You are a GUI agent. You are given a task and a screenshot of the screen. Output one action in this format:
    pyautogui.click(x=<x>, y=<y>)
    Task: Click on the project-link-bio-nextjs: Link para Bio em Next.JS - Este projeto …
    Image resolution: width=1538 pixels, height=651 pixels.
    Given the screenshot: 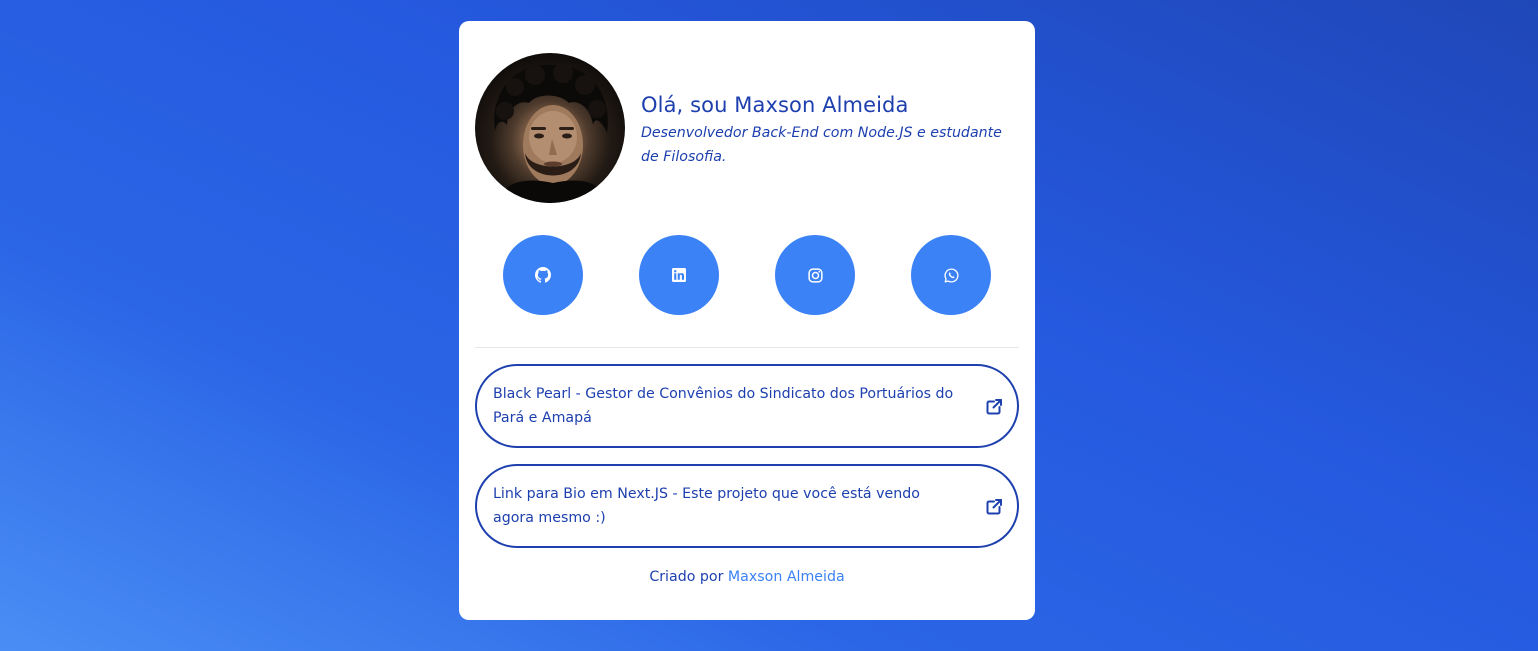 What is the action you would take?
    pyautogui.click(x=747, y=506)
    